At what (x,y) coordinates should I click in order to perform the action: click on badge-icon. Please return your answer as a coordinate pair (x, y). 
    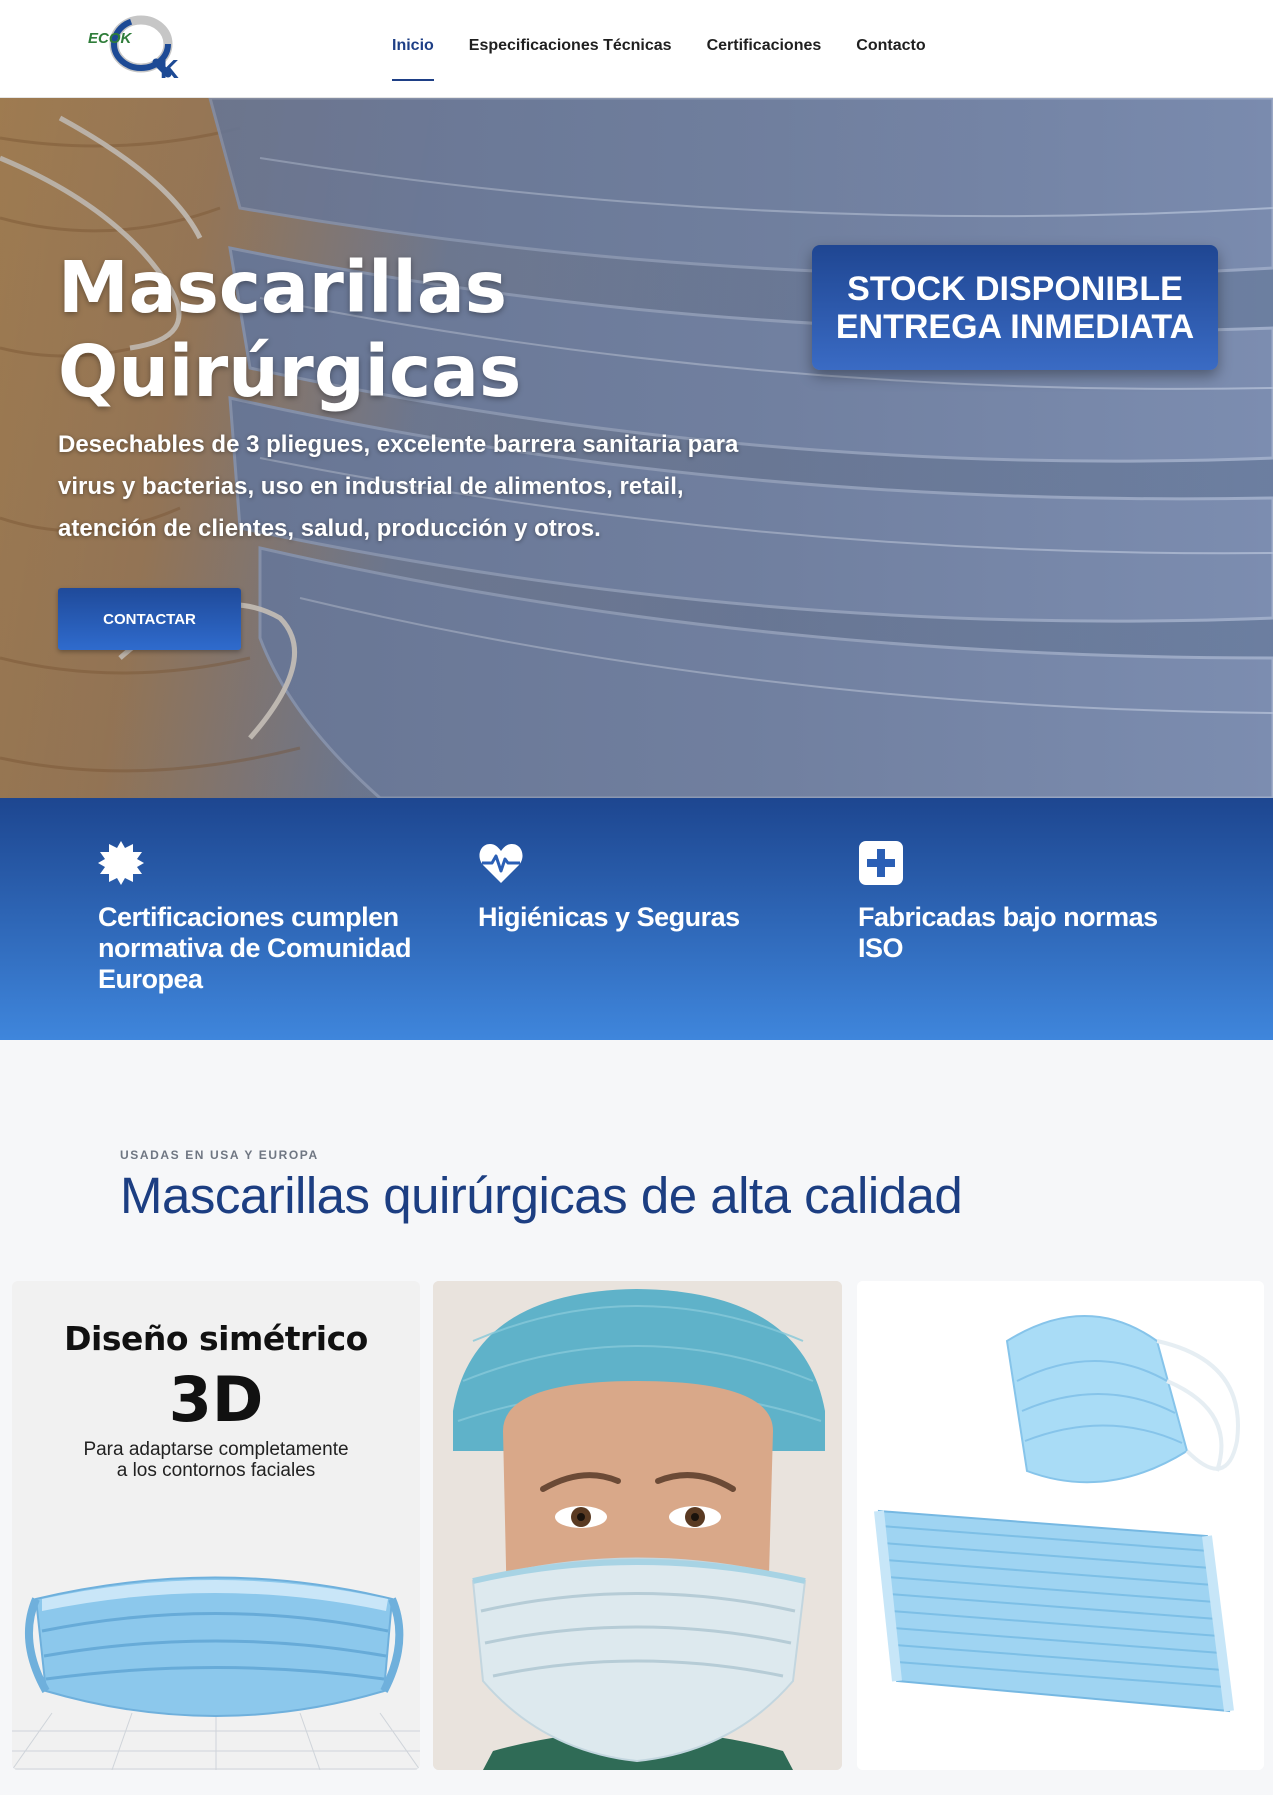
    Looking at the image, I should click on (121, 863).